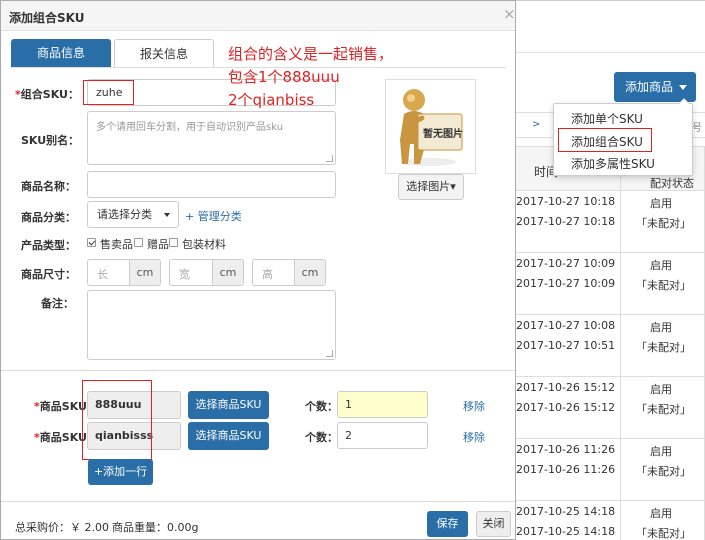 This screenshot has height=540, width=705. I want to click on height-input: 高 cm, so click(289, 272).